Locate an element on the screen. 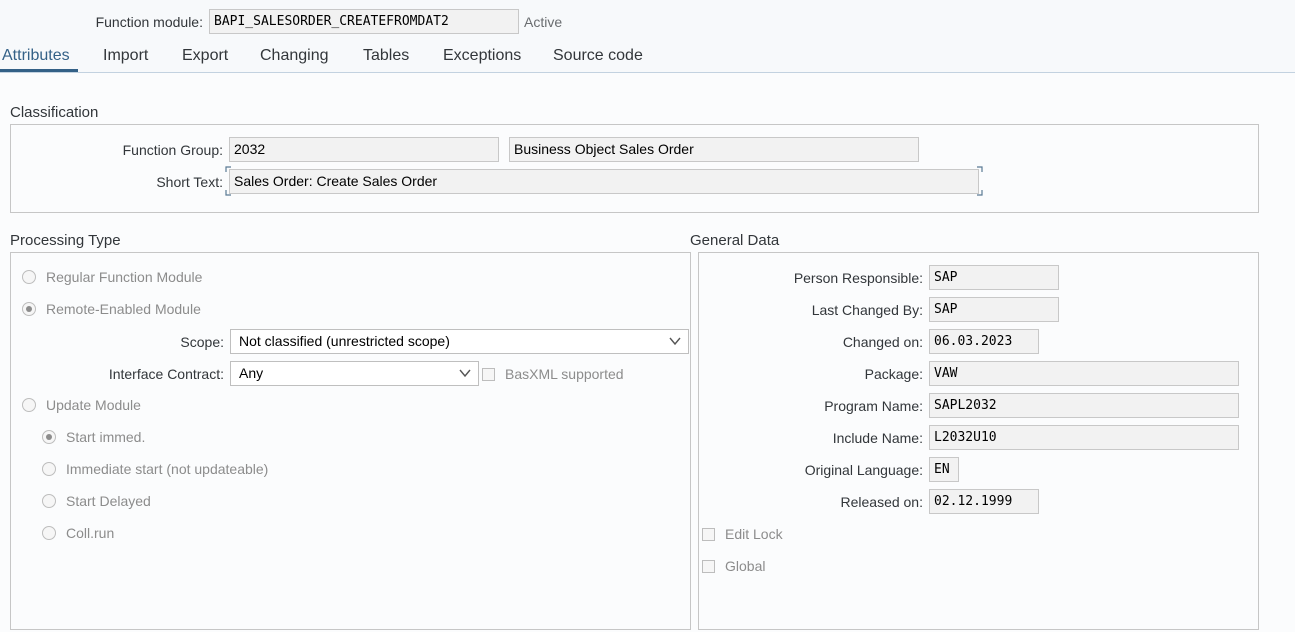  changed-on-field: 06.03.2023 is located at coordinates (984, 341).